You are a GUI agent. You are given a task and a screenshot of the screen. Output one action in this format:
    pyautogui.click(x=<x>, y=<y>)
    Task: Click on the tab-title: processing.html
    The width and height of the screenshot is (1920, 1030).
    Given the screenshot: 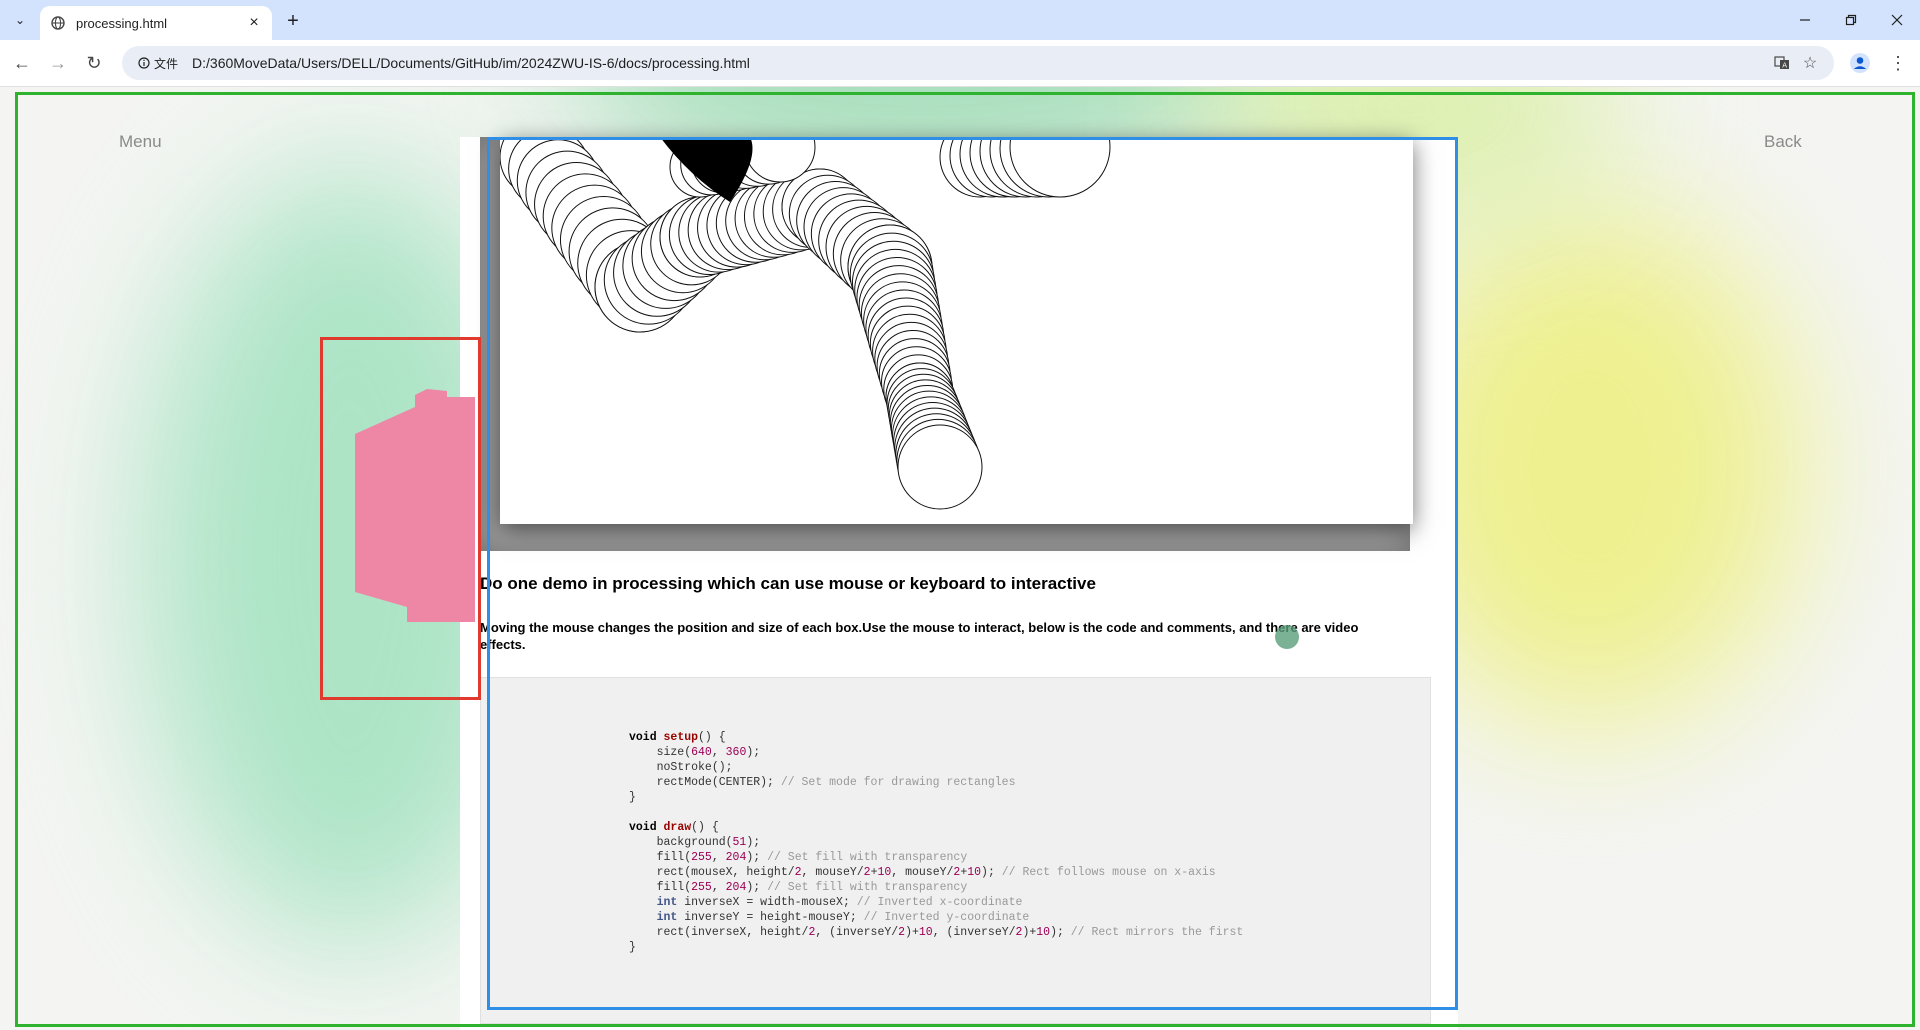 What is the action you would take?
    pyautogui.click(x=122, y=23)
    